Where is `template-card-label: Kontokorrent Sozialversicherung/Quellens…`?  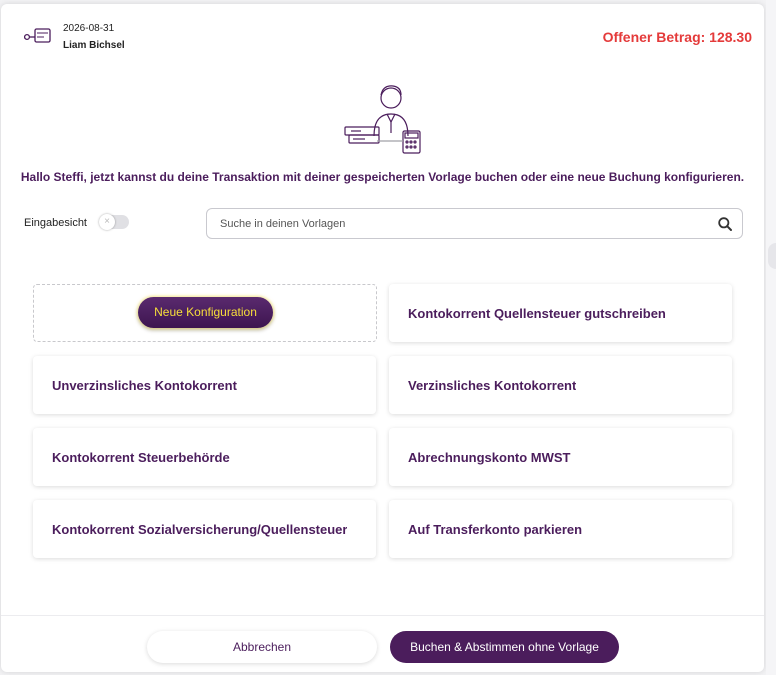 template-card-label: Kontokorrent Sozialversicherung/Quellens… is located at coordinates (200, 529).